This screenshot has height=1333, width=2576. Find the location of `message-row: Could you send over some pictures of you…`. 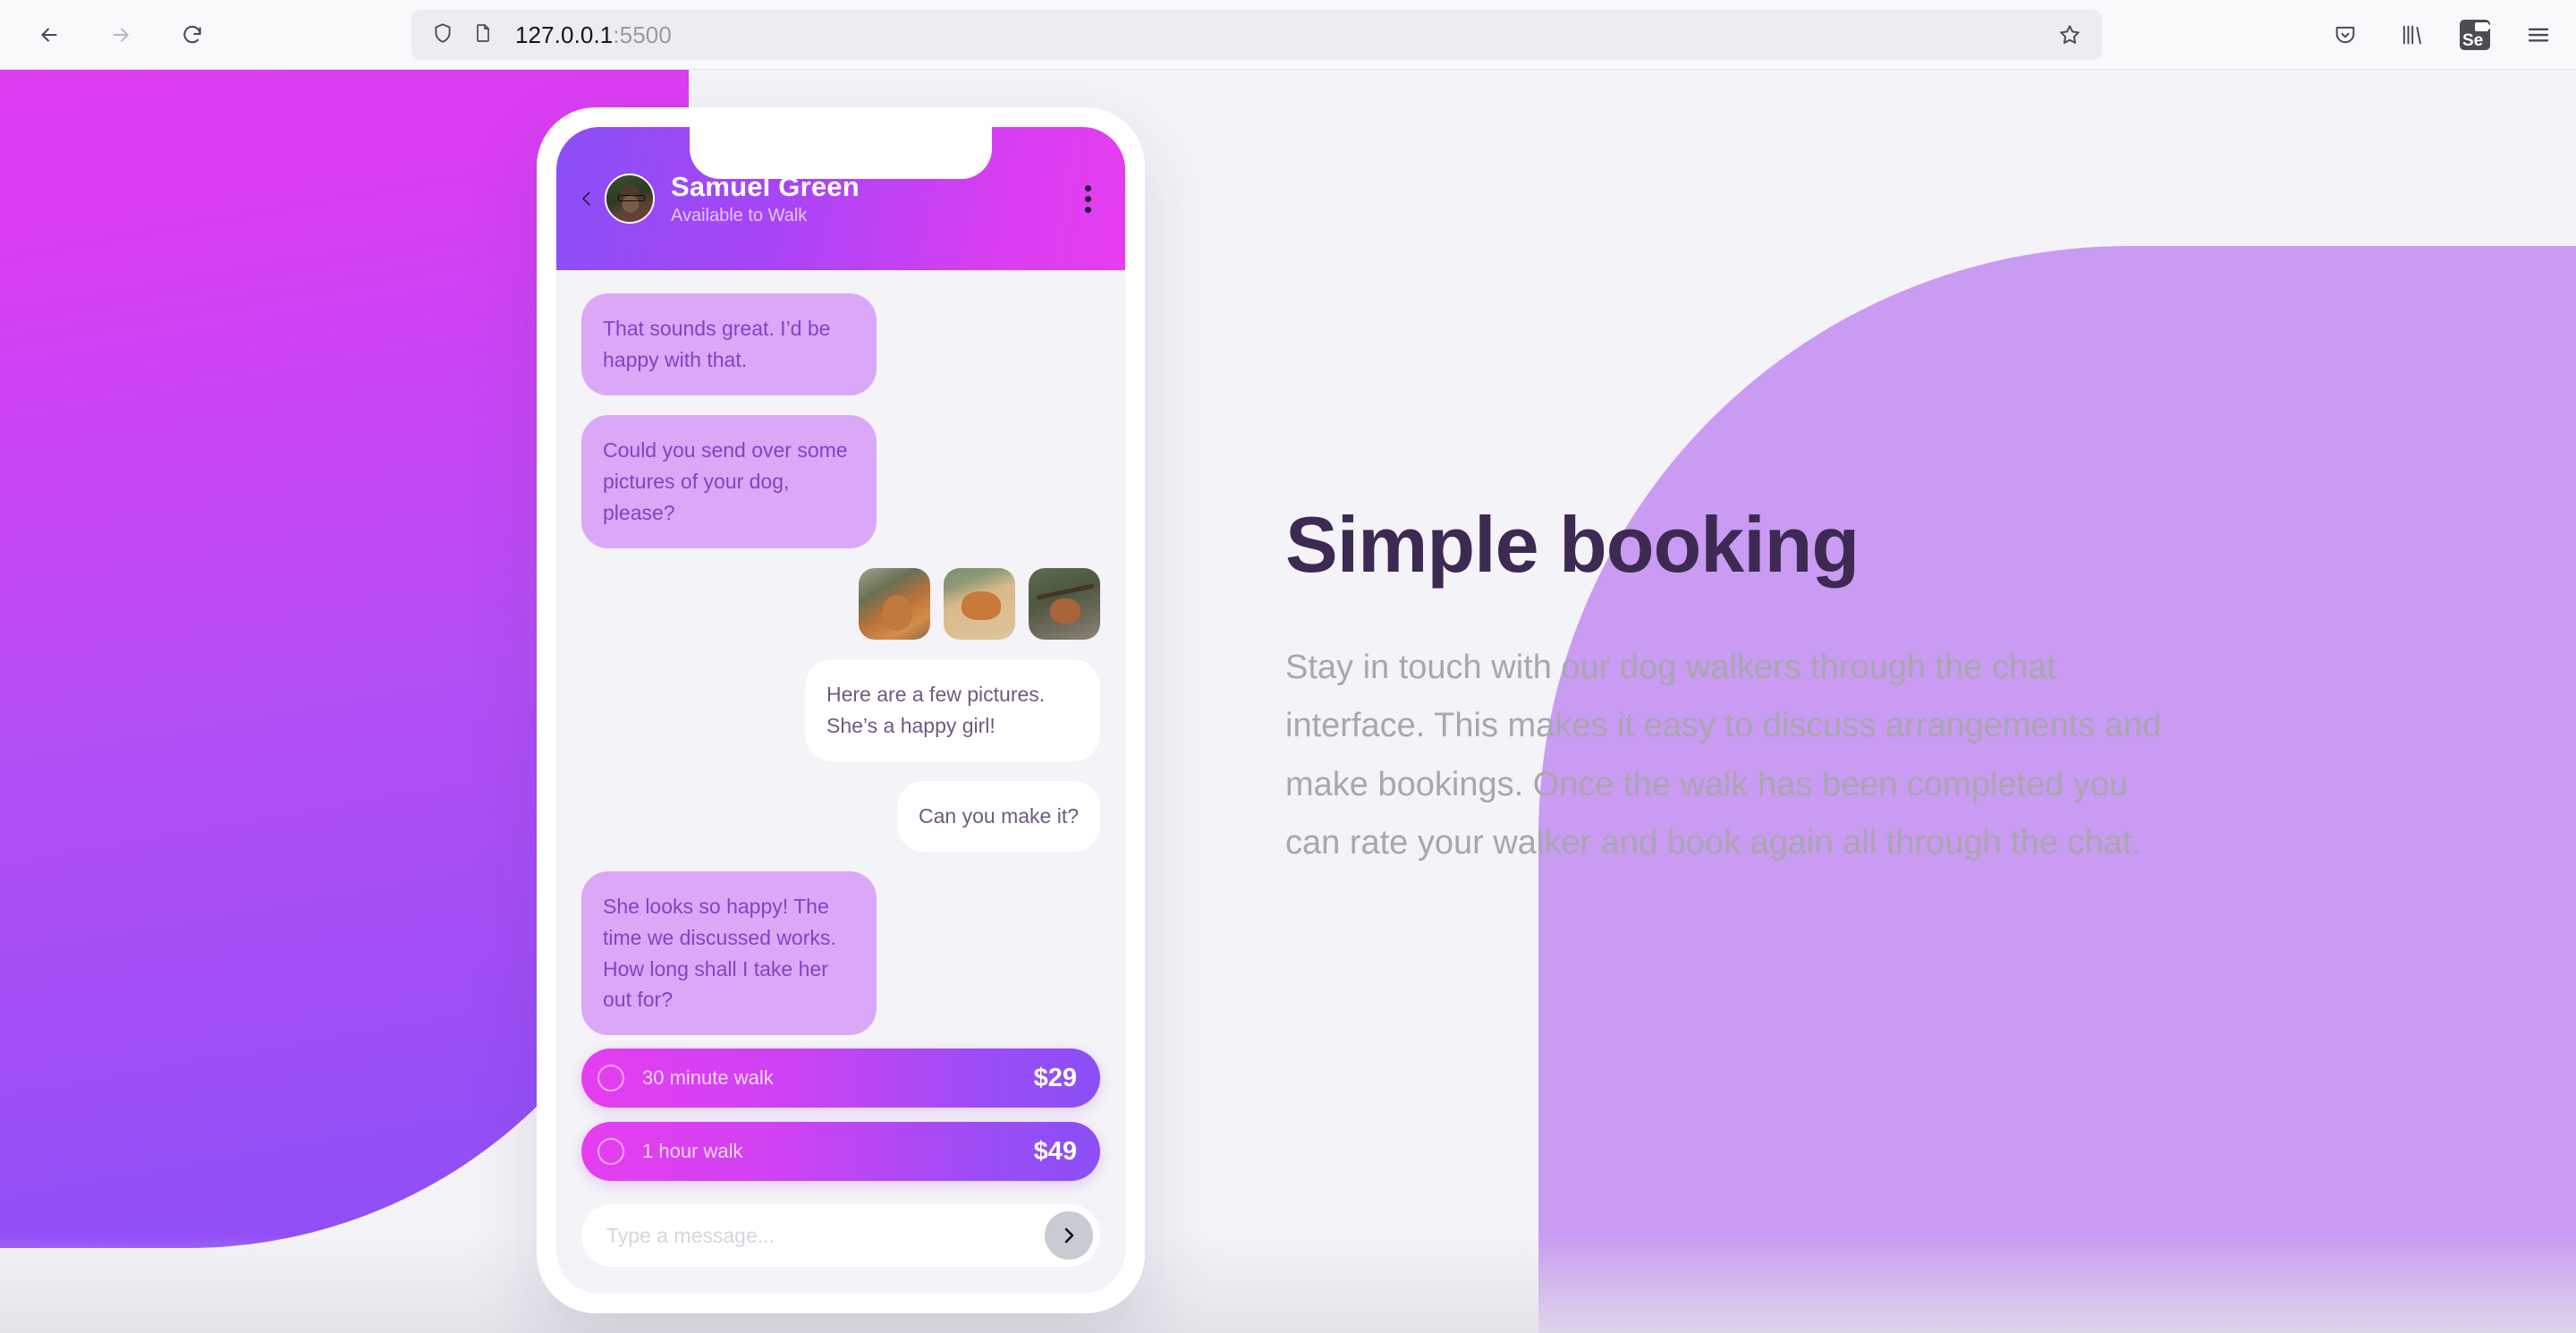

message-row: Could you send over some pictures of you… is located at coordinates (840, 481).